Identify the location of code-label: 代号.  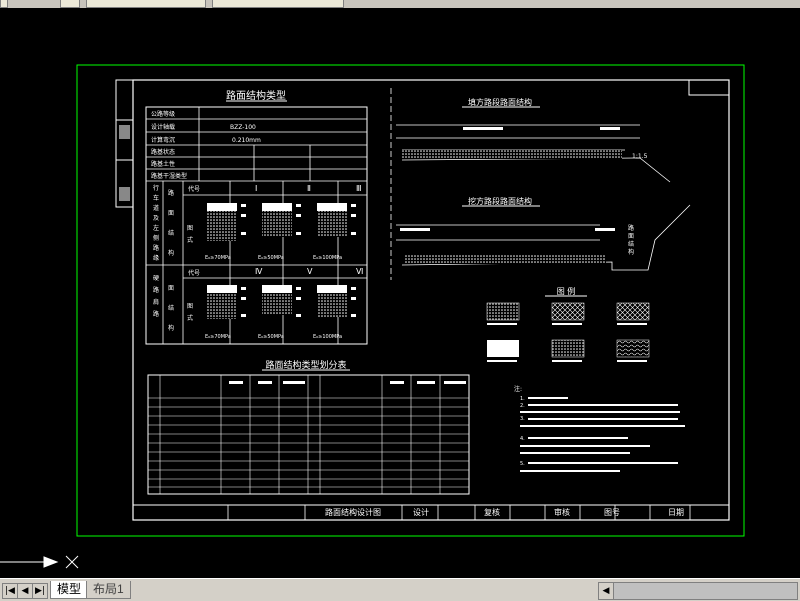
(194, 189).